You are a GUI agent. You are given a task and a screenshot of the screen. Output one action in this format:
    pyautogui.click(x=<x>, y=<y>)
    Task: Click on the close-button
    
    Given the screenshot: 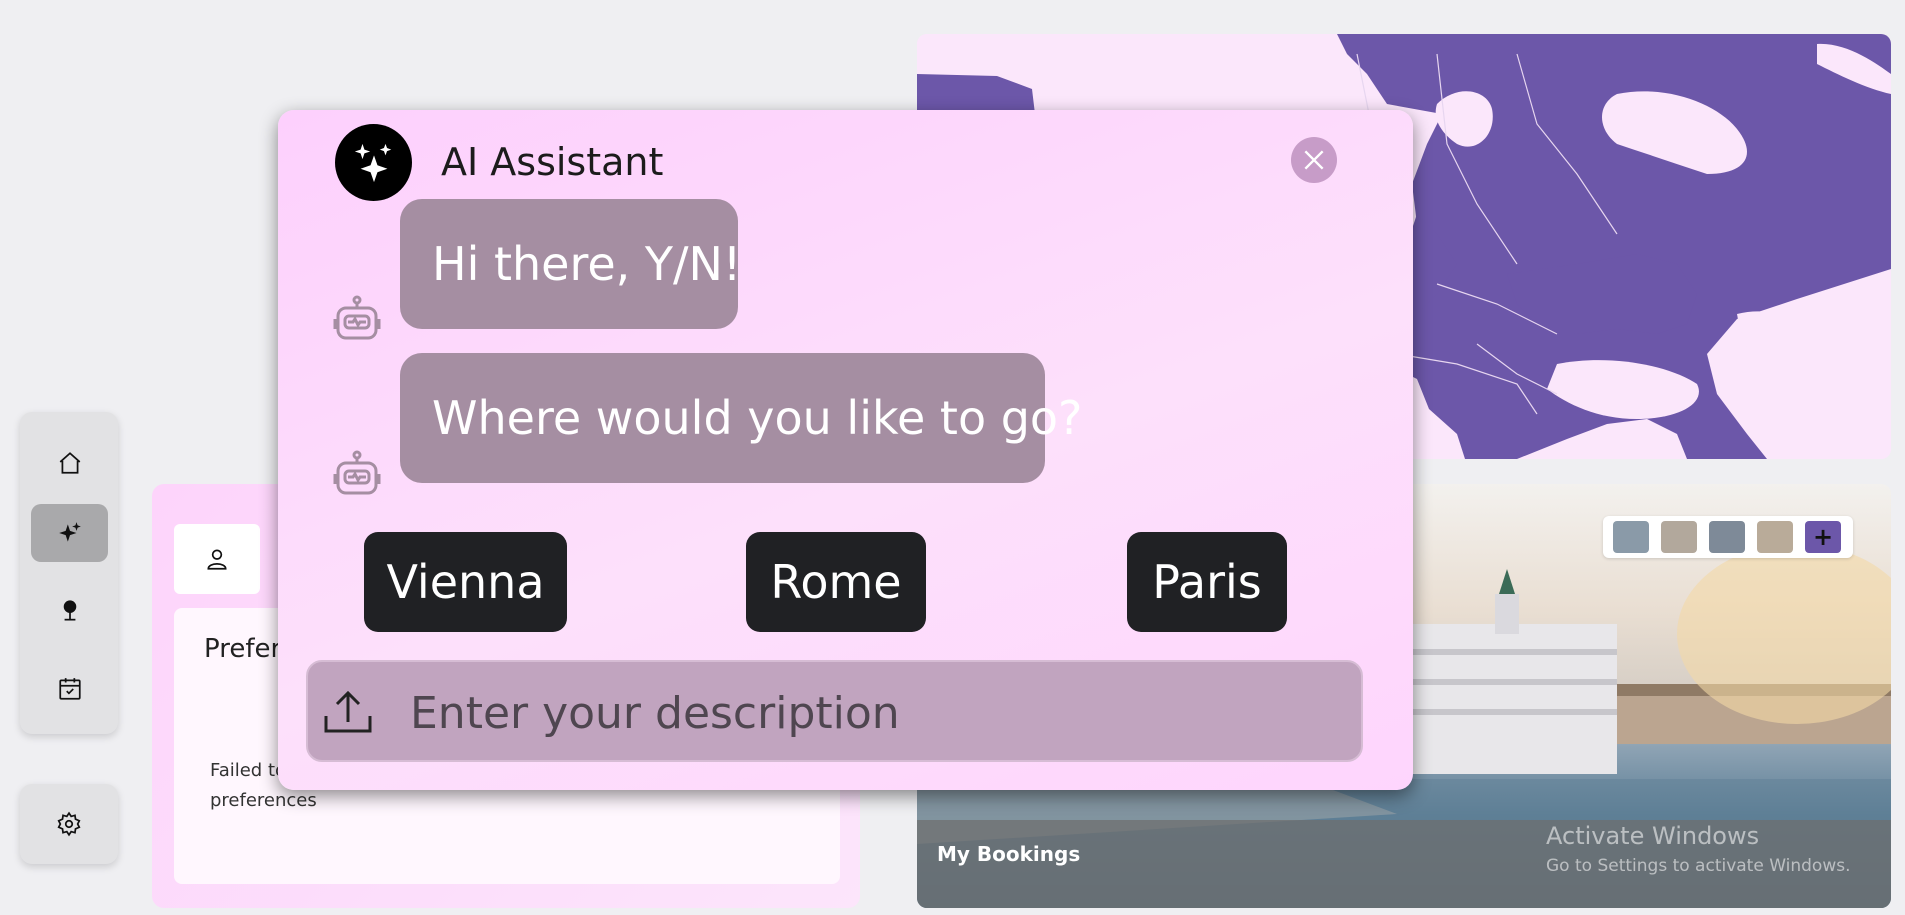 What is the action you would take?
    pyautogui.click(x=1314, y=160)
    